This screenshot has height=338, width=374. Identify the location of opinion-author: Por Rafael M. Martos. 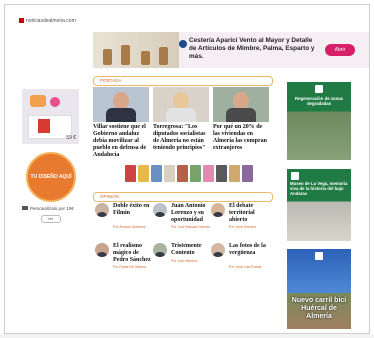
(130, 267).